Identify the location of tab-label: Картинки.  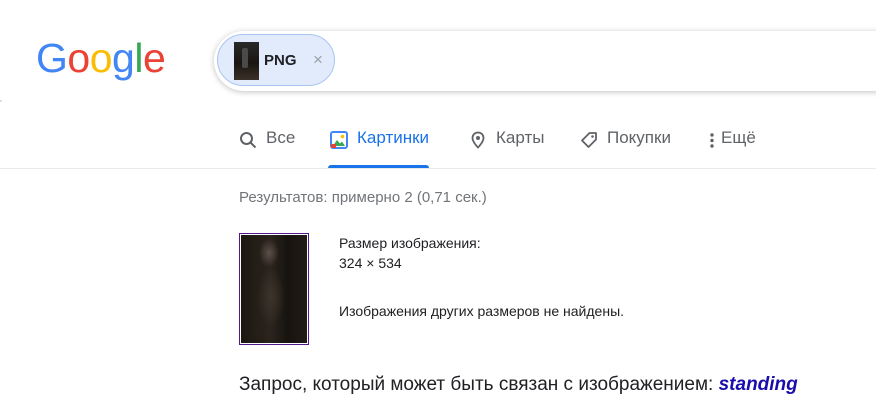
(393, 137).